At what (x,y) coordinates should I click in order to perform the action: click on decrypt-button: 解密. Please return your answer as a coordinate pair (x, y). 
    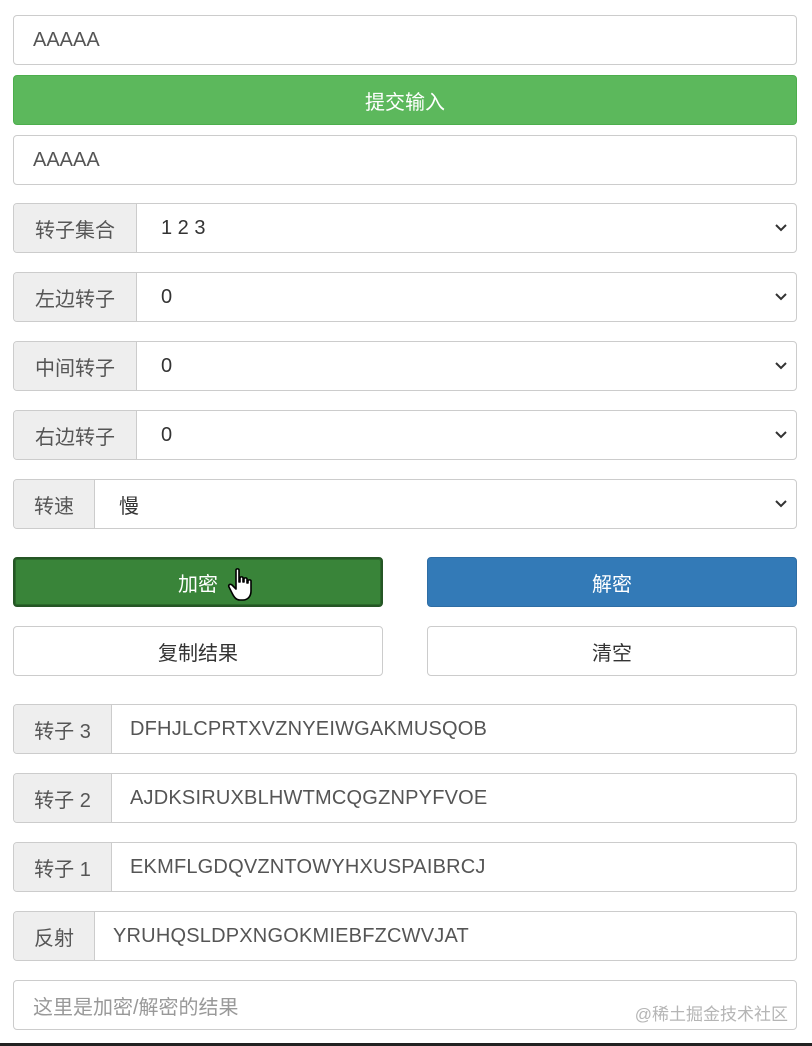
    Looking at the image, I should click on (612, 582).